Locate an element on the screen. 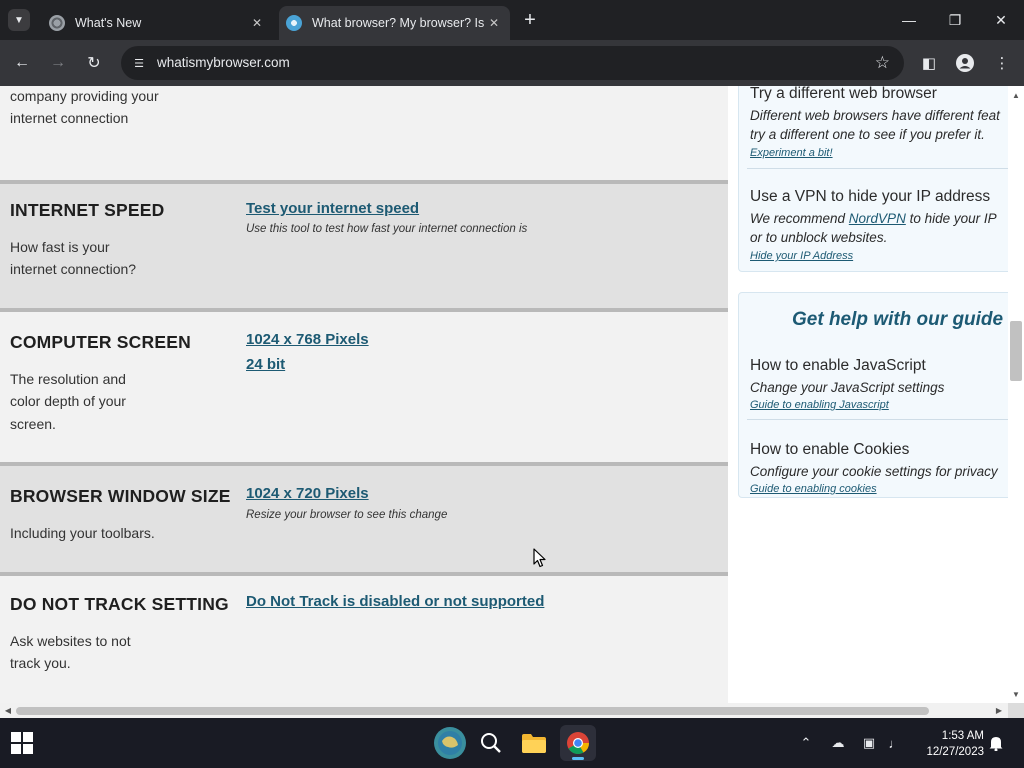 This screenshot has height=768, width=1024. clock-date: 12/27/2023 is located at coordinates (955, 752).